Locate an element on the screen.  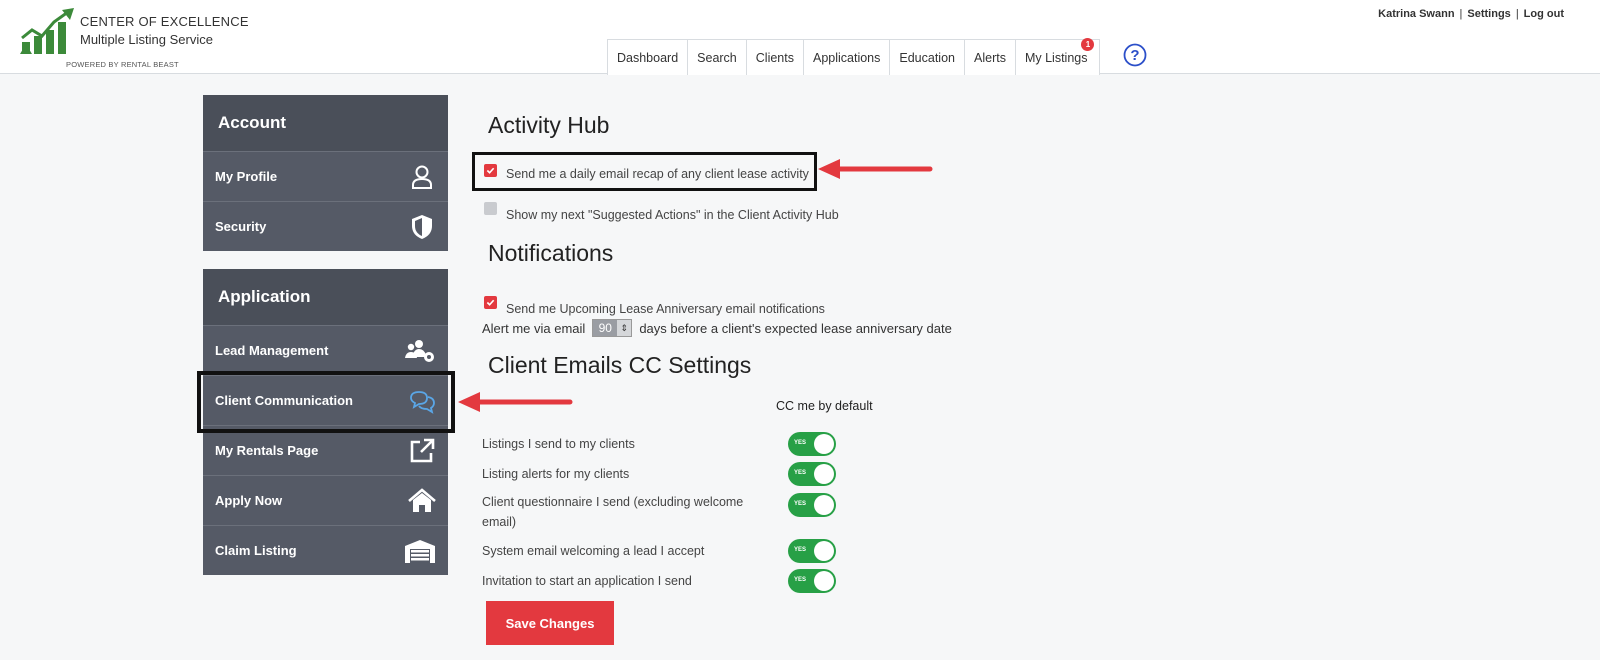
sidebar-item-my-profile: My Profile is located at coordinates (325, 176).